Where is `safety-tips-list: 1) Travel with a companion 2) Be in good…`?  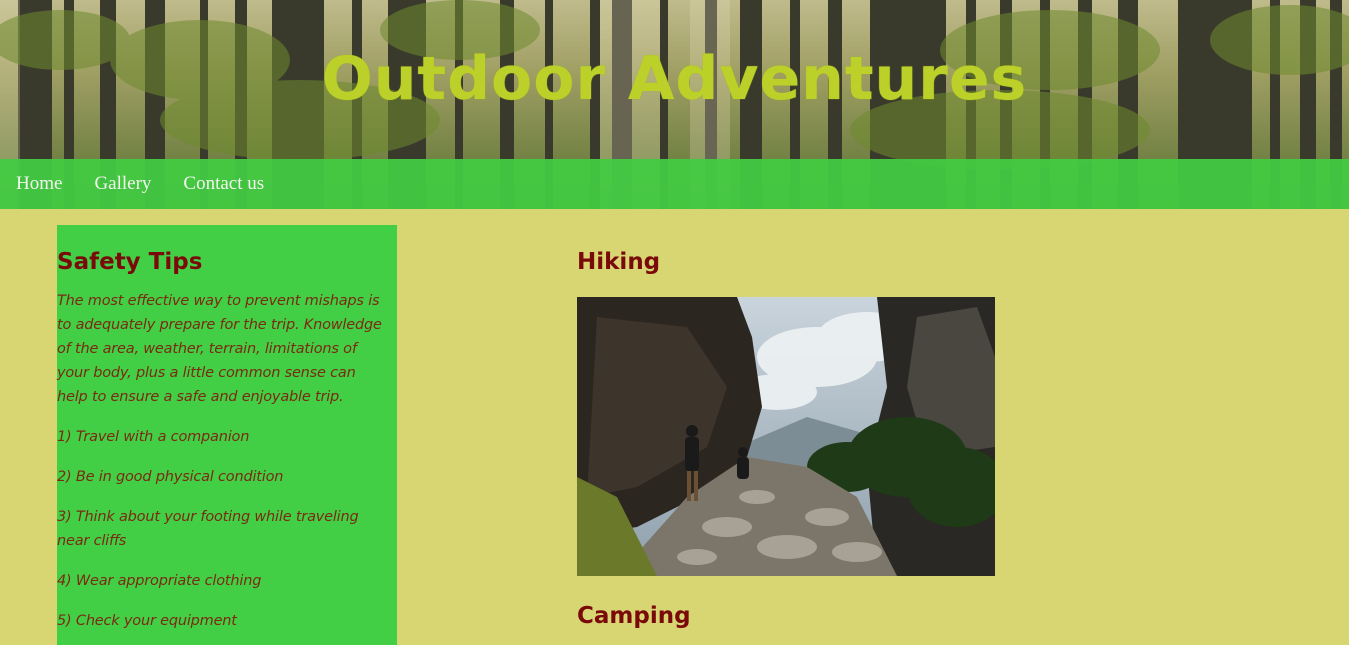
safety-tips-list: 1) Travel with a companion 2) Be in good… is located at coordinates (227, 529).